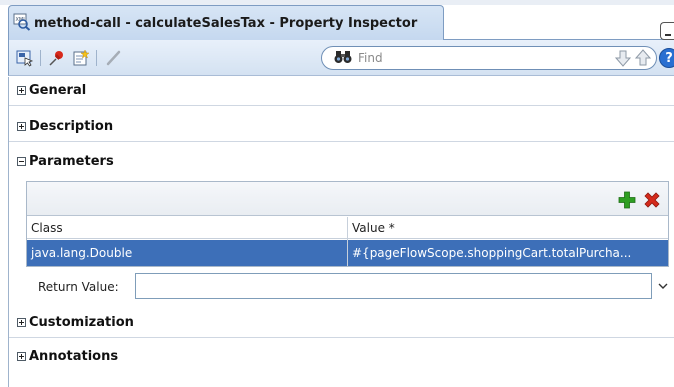 The width and height of the screenshot is (674, 387). I want to click on find-field, so click(489, 58).